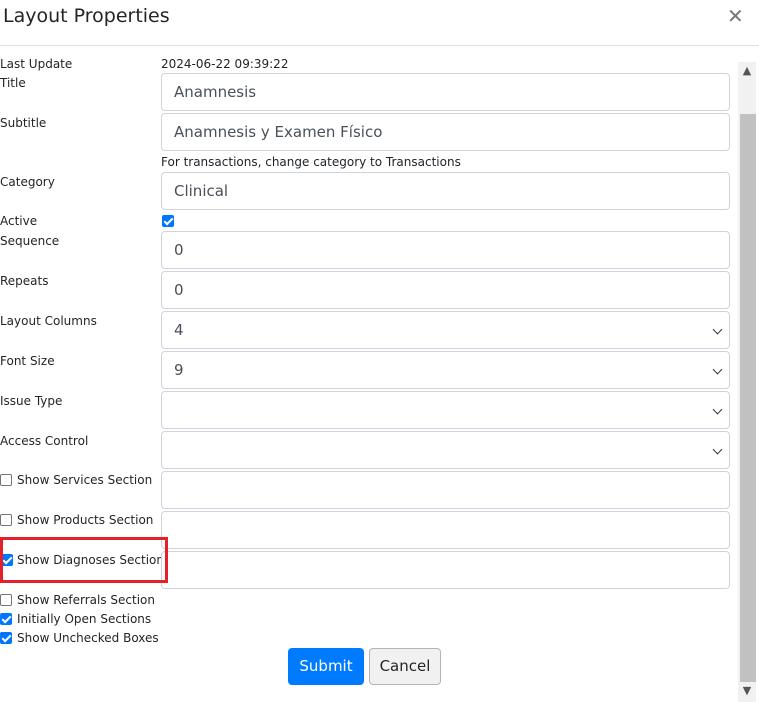  What do you see at coordinates (48, 321) in the screenshot?
I see `layout-columns-label: Layout Columns` at bounding box center [48, 321].